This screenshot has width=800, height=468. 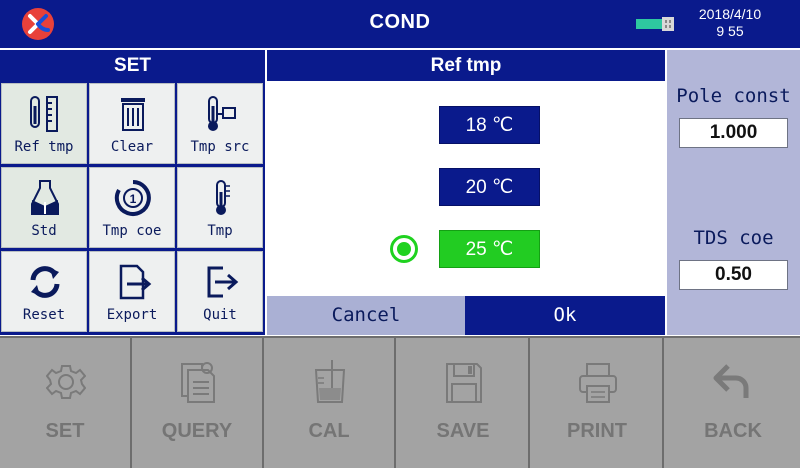 I want to click on cancel-button: Cancel, so click(x=366, y=315).